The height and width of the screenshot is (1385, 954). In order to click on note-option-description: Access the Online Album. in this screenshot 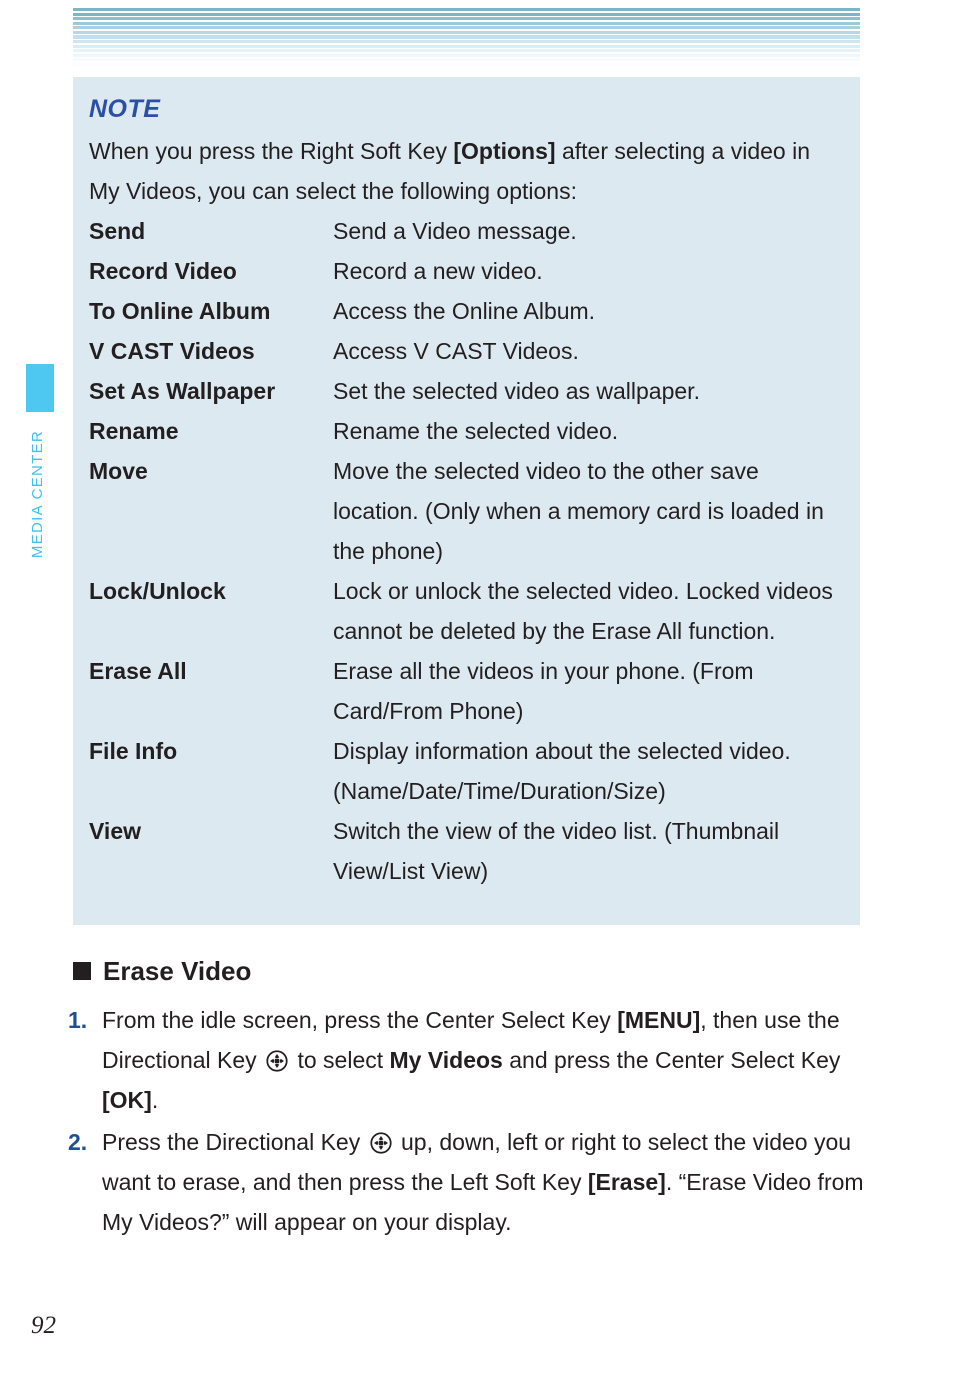, I will do `click(464, 311)`.